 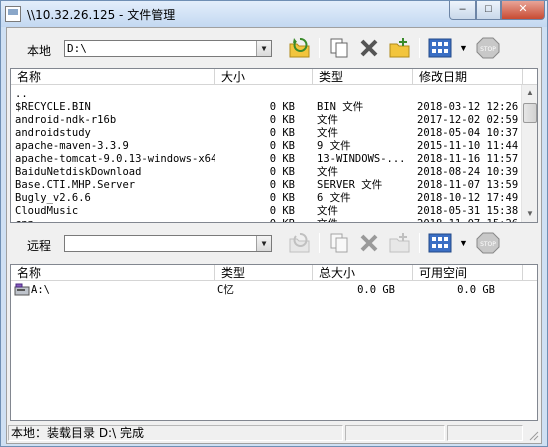 I want to click on file-name: cpp, so click(x=115, y=220).